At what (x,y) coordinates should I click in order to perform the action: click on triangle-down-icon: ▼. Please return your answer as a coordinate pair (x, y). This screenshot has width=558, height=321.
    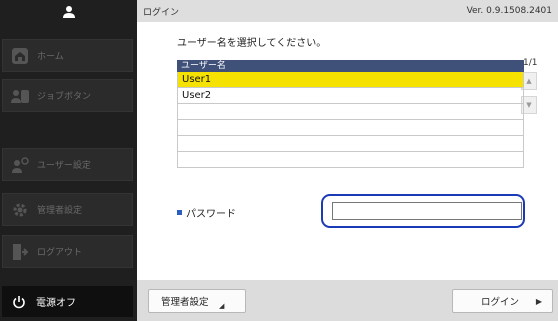
    Looking at the image, I should click on (529, 105).